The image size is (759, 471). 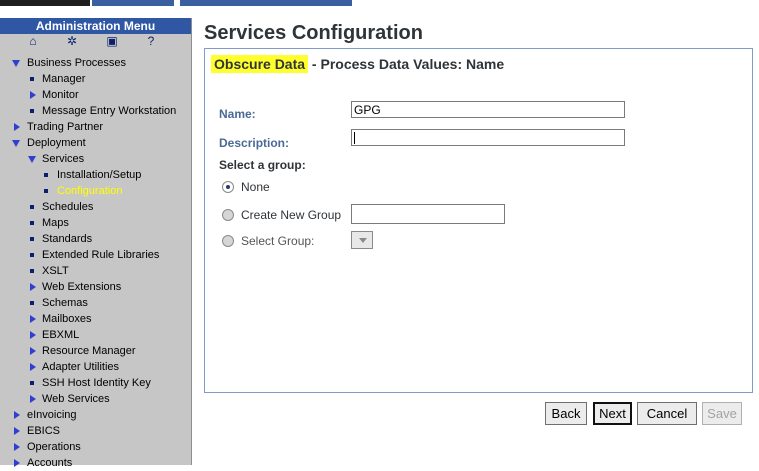 What do you see at coordinates (89, 351) in the screenshot?
I see `tree-item-label: Resource Manager` at bounding box center [89, 351].